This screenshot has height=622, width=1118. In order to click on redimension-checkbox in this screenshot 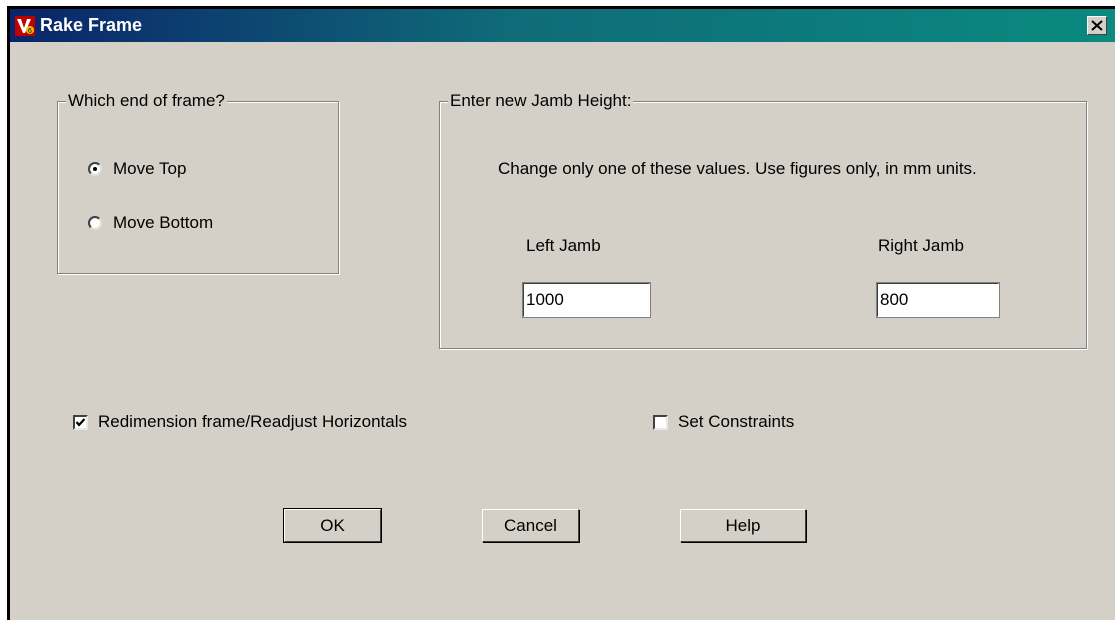, I will do `click(80, 422)`.